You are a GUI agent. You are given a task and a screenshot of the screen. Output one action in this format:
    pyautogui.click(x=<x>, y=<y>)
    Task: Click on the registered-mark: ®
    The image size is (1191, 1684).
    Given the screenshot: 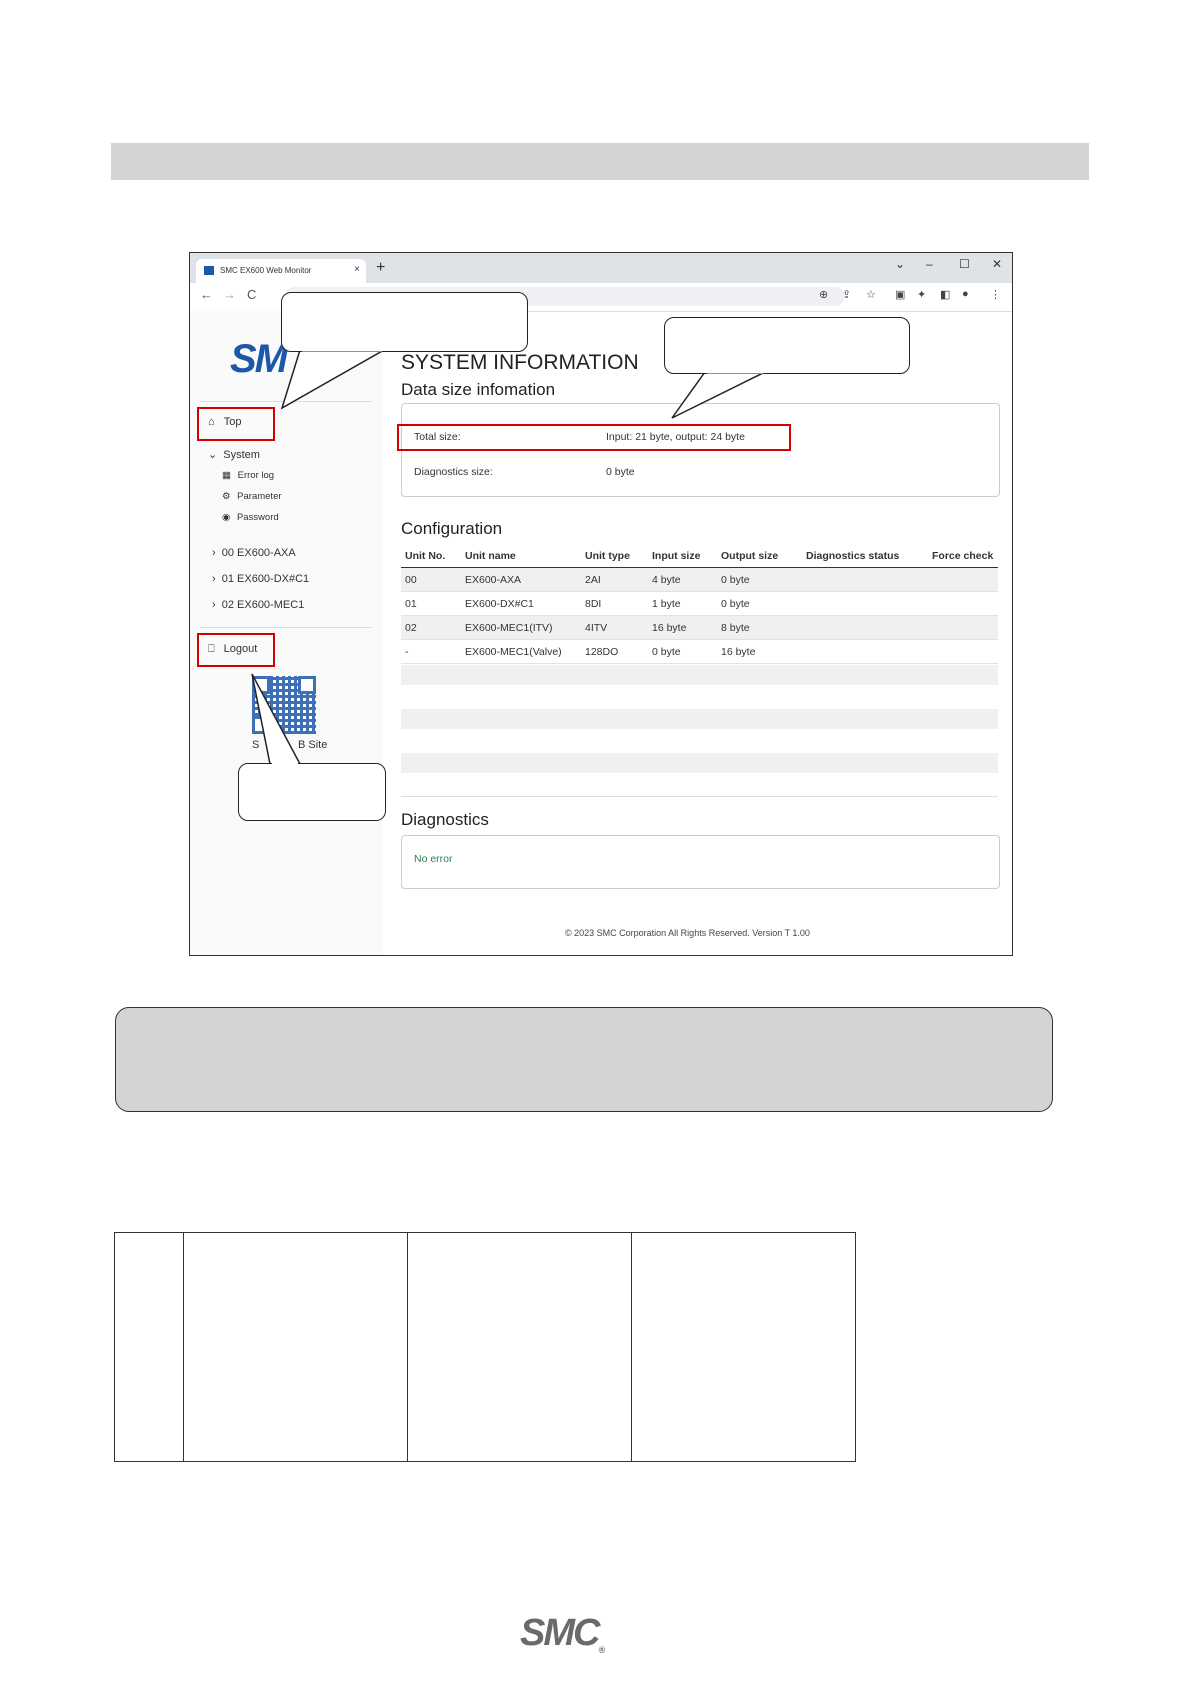 What is the action you would take?
    pyautogui.click(x=601, y=1650)
    